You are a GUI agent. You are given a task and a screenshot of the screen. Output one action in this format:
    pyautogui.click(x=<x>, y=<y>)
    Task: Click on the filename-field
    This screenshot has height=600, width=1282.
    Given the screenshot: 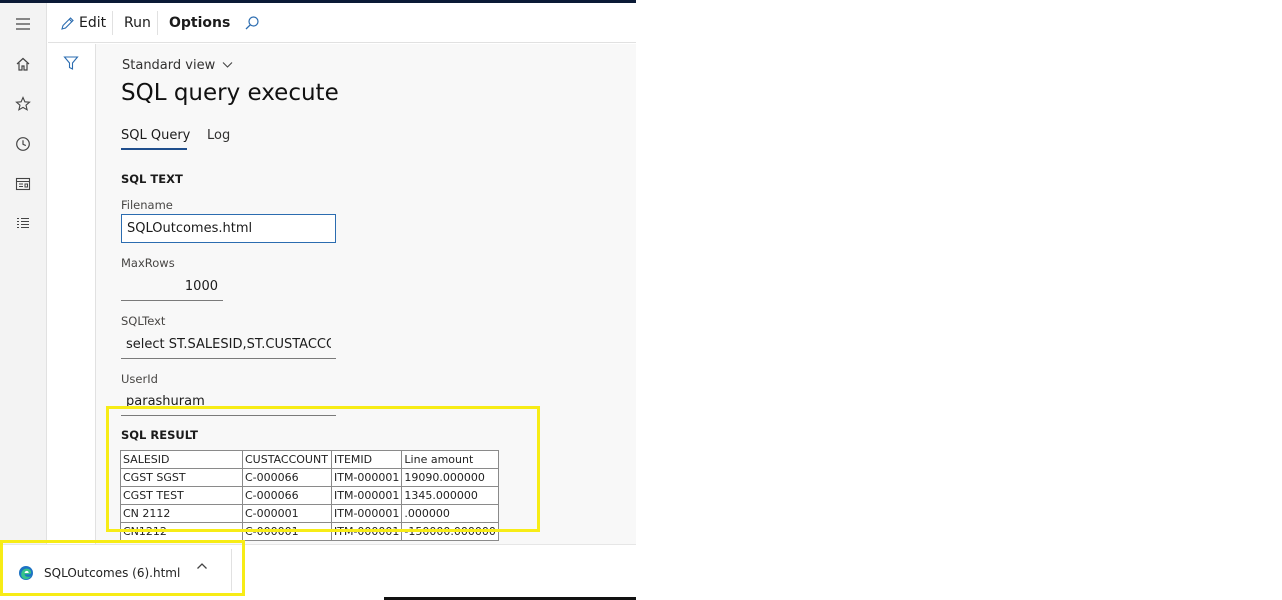 What is the action you would take?
    pyautogui.click(x=228, y=228)
    